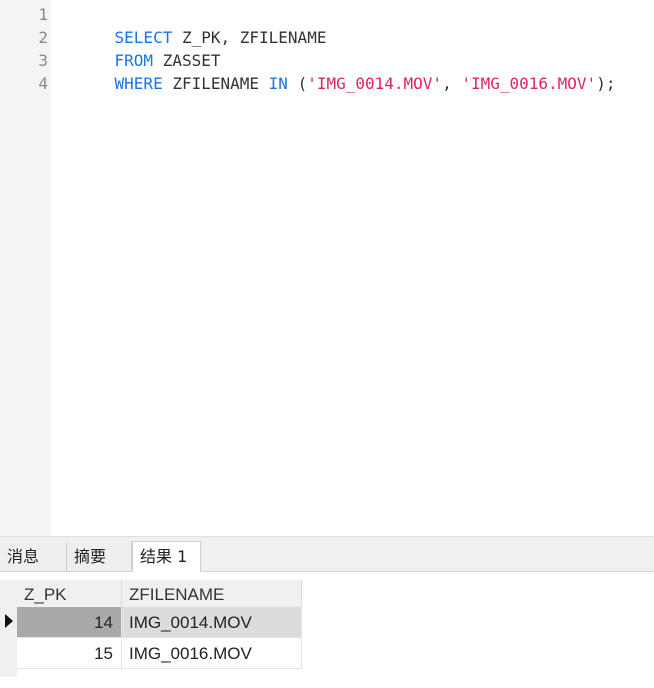 Image resolution: width=654 pixels, height=688 pixels. I want to click on line-number-gutter: 1 2 3 4, so click(25, 268).